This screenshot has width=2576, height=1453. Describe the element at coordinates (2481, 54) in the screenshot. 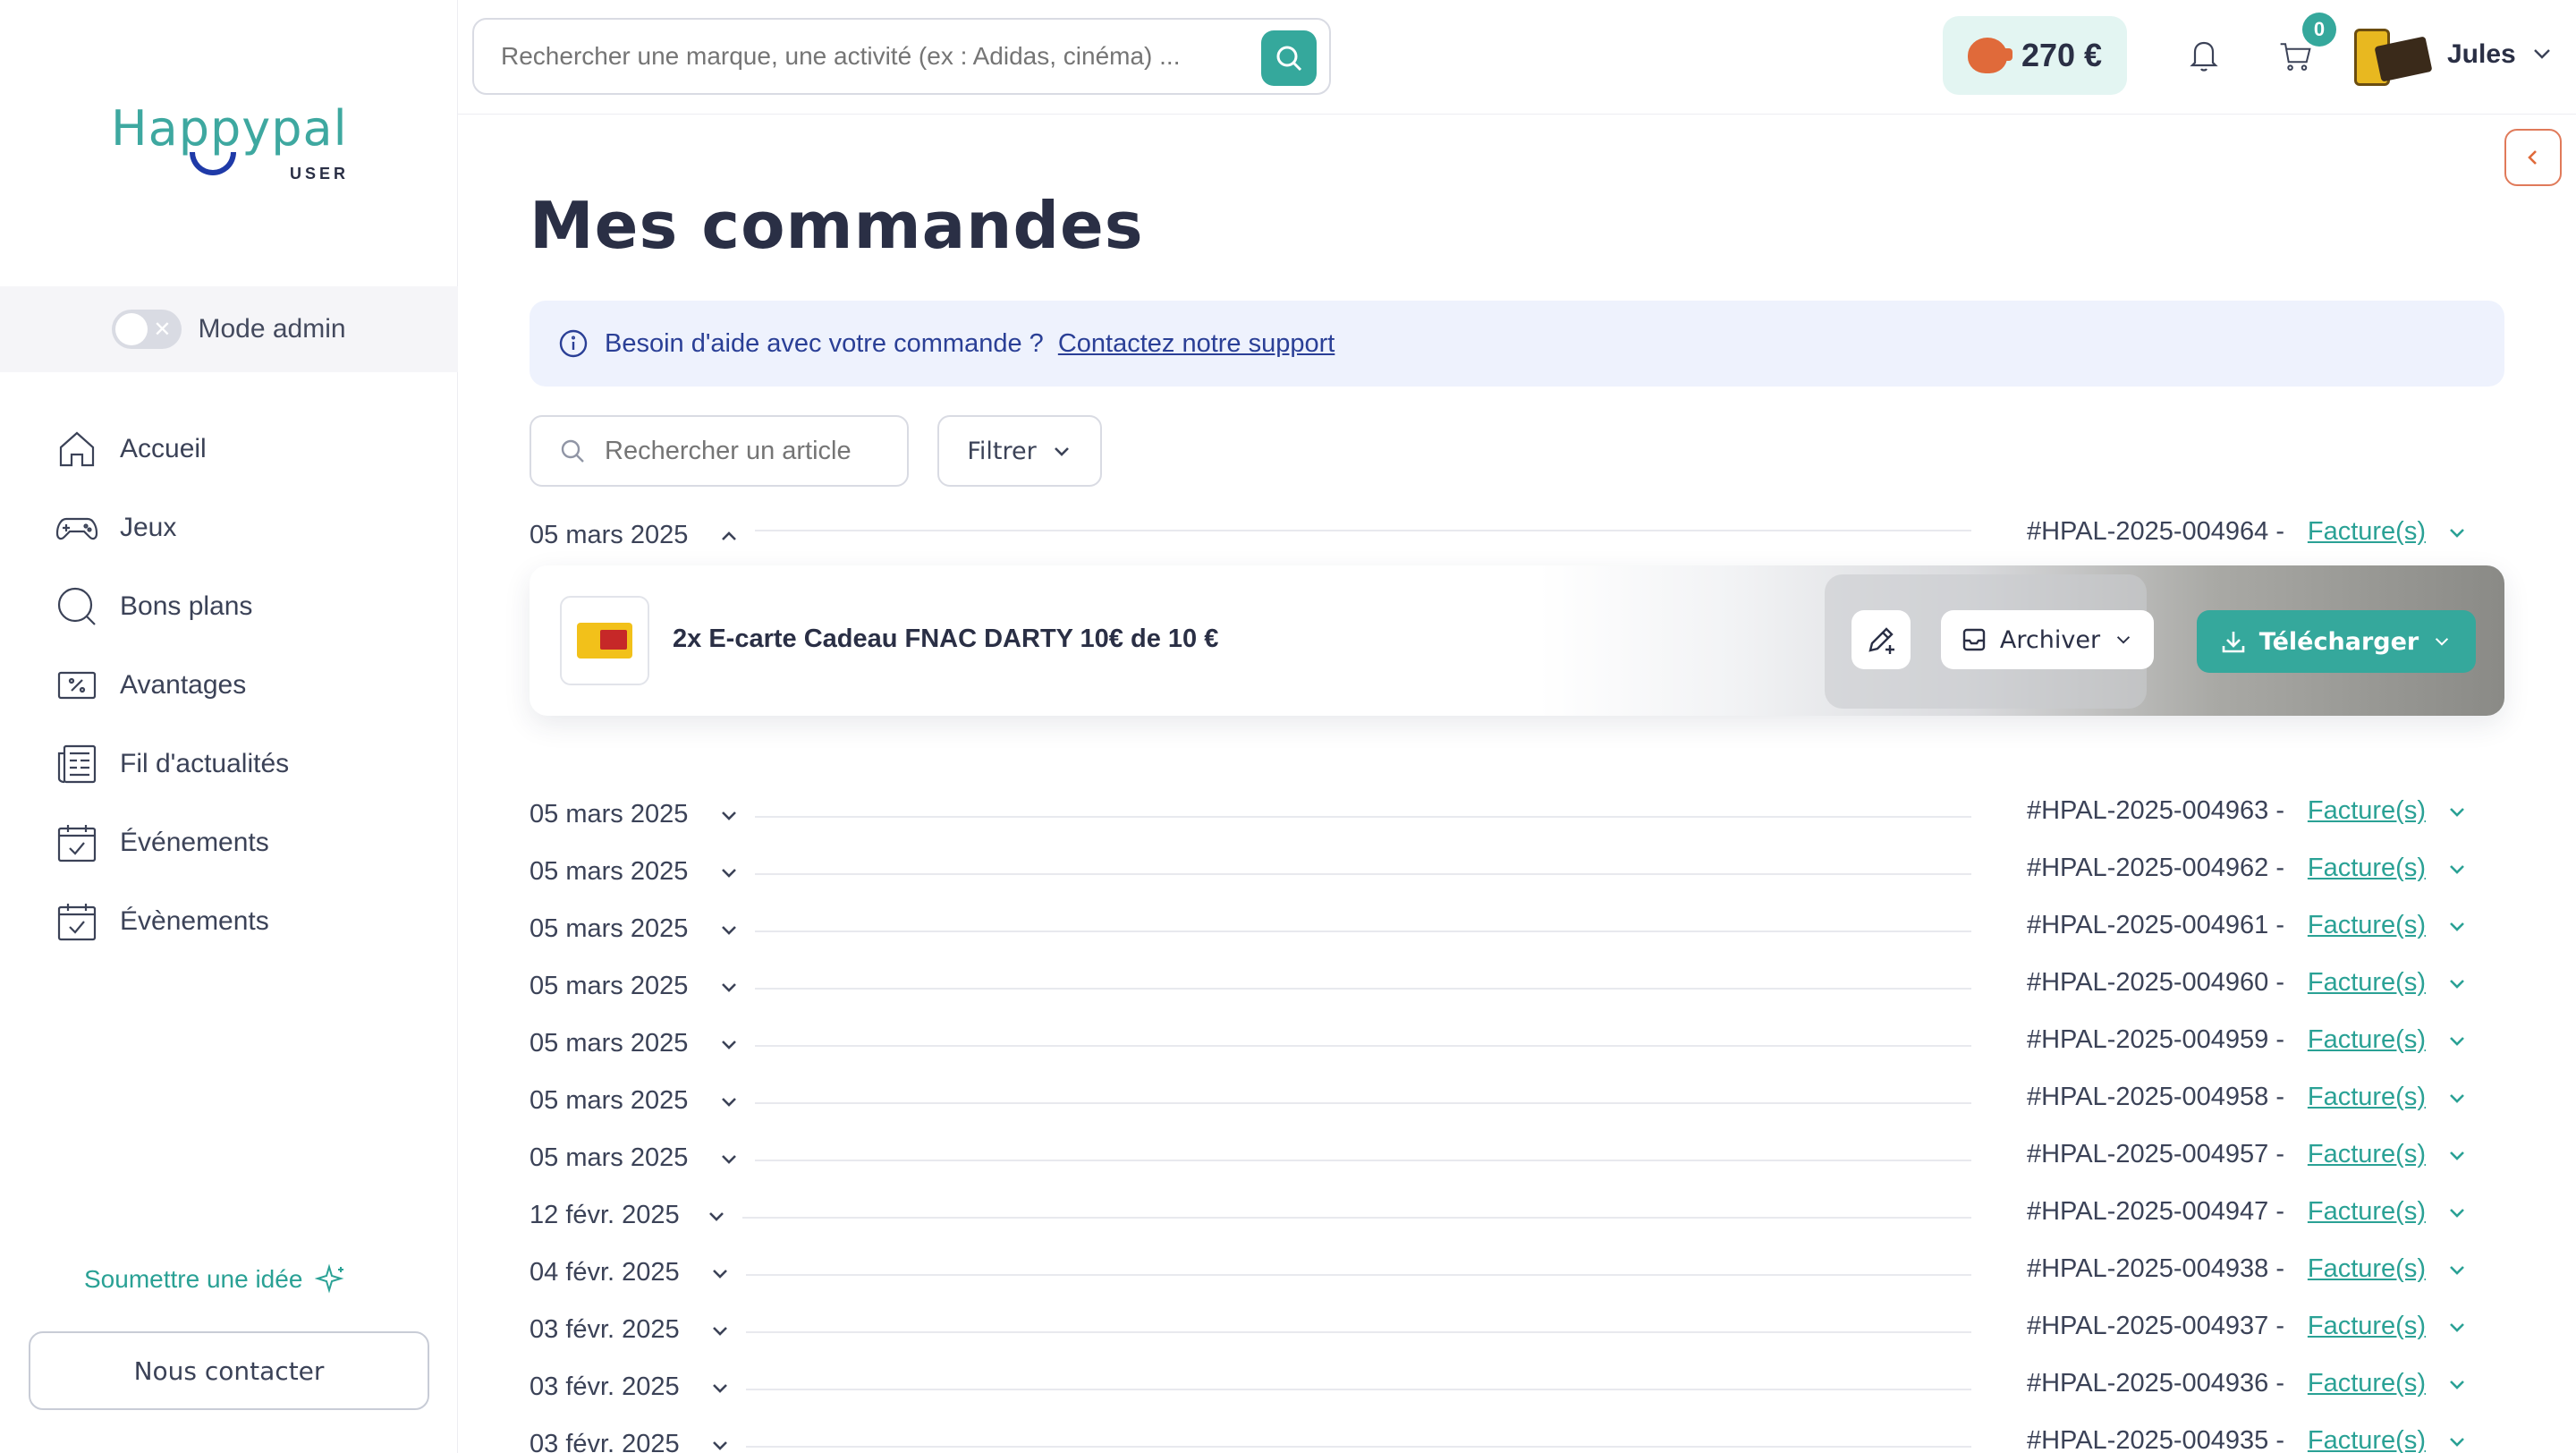

I see `user-name: Jules` at that location.